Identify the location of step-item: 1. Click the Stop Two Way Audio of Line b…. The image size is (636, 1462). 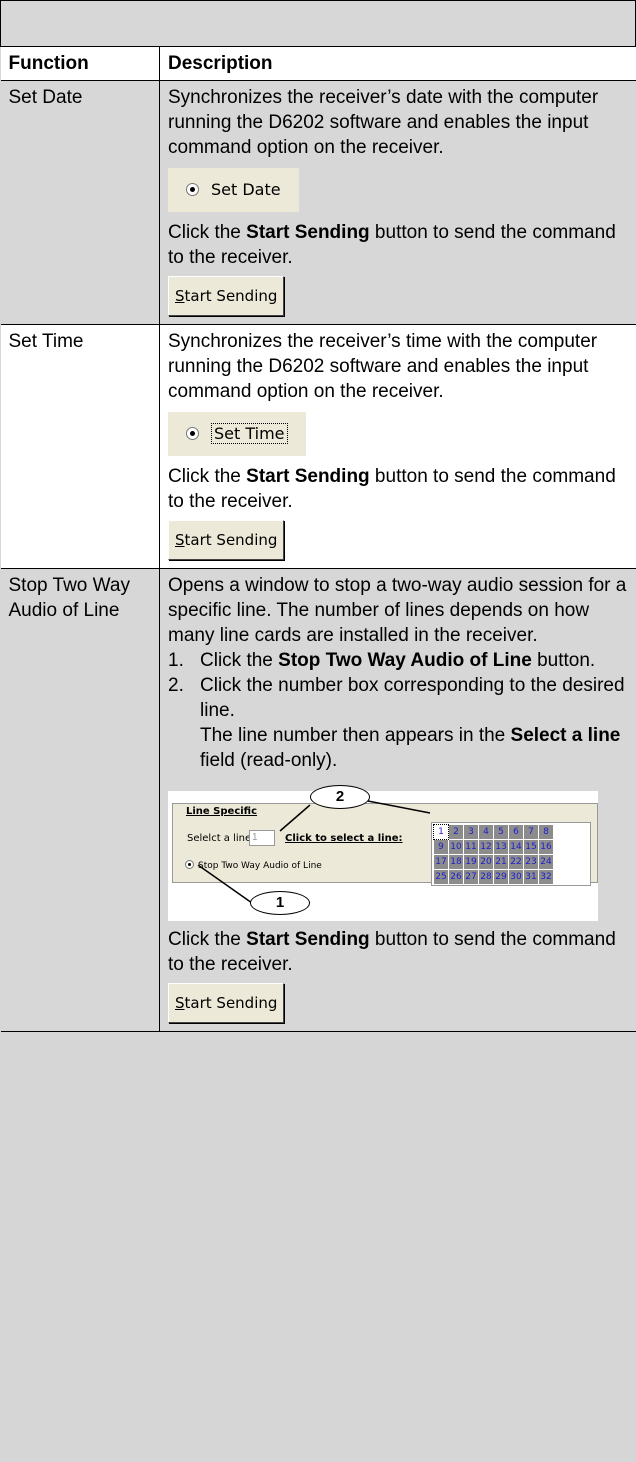
(382, 660).